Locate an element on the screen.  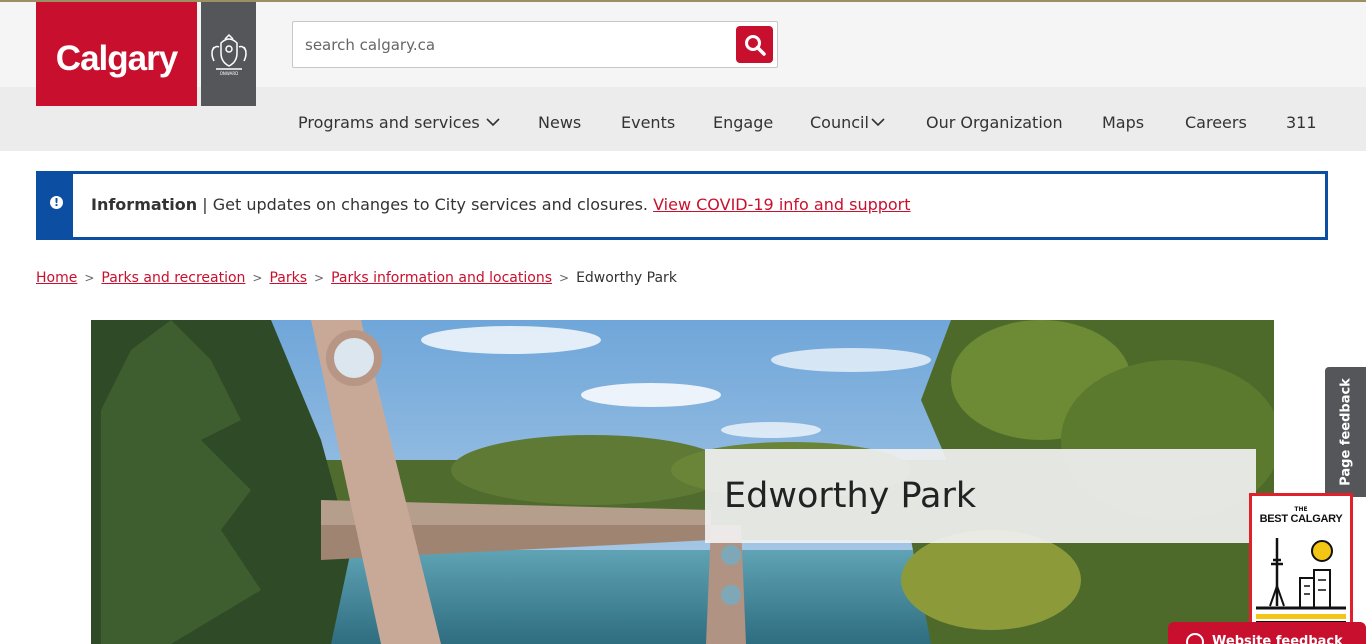
search-box is located at coordinates (535, 44).